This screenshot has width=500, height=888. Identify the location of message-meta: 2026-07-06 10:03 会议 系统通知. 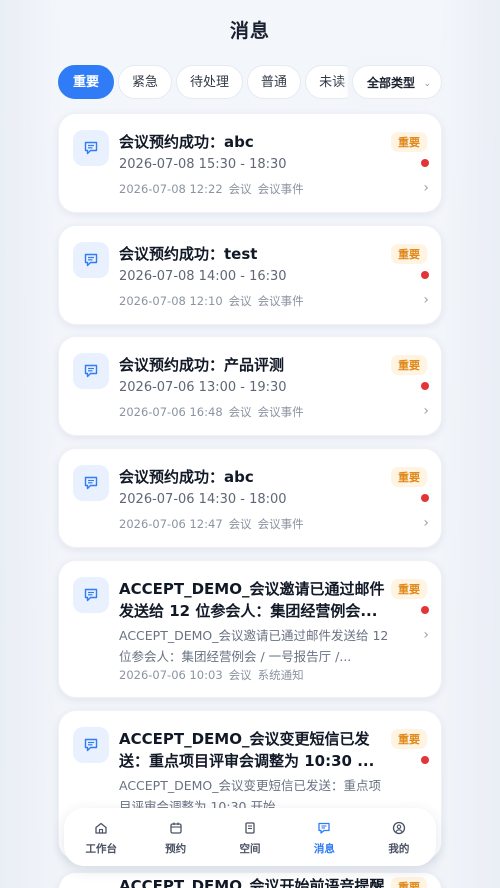
(214, 675).